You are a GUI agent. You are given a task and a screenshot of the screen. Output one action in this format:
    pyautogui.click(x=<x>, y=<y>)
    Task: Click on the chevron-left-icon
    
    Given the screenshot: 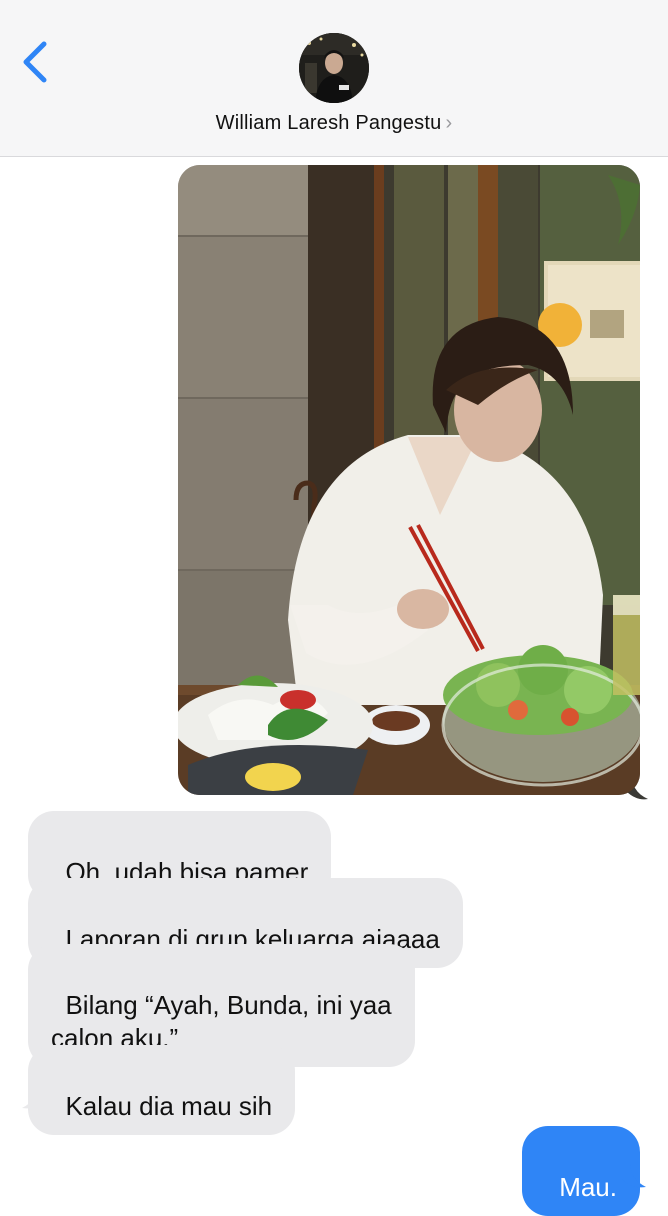 What is the action you would take?
    pyautogui.click(x=35, y=62)
    